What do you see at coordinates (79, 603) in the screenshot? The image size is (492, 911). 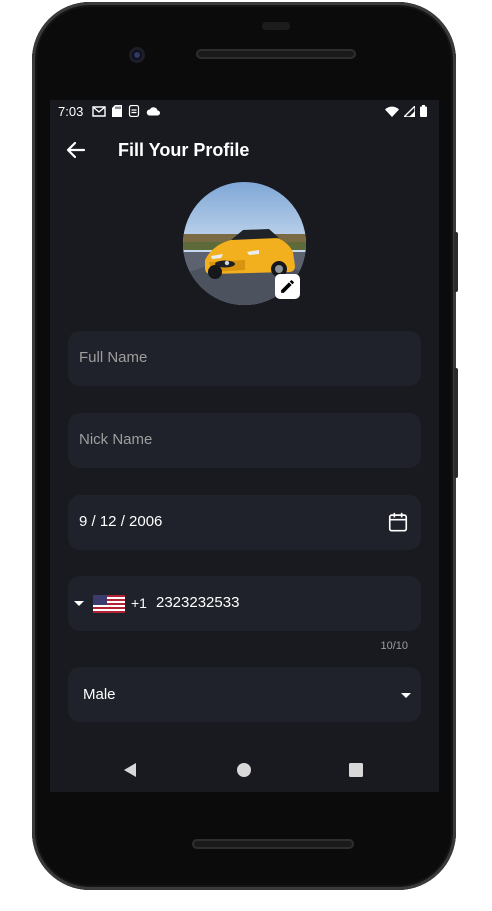 I see `country-dropdown-icon` at bounding box center [79, 603].